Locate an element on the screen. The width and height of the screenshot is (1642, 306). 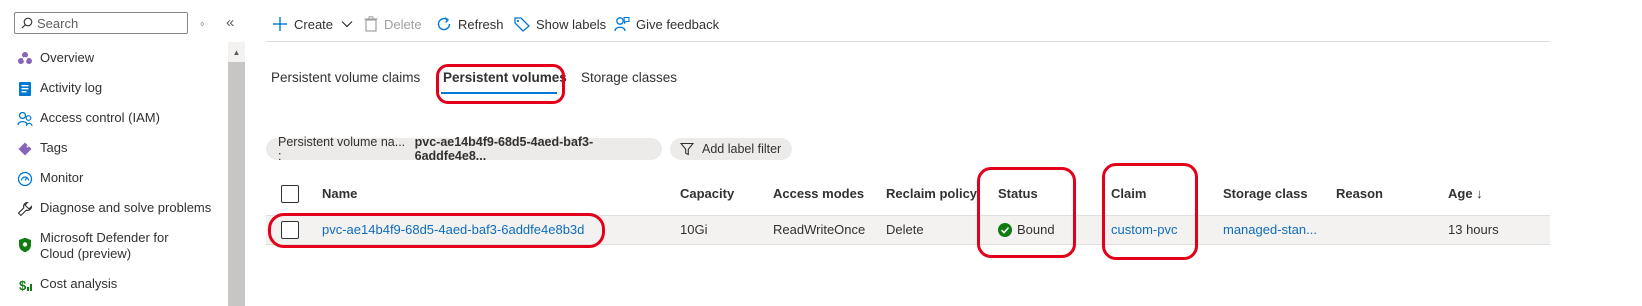
sidebar-item-defender: Microsoft Defender for Cloud (preview) is located at coordinates (111, 246).